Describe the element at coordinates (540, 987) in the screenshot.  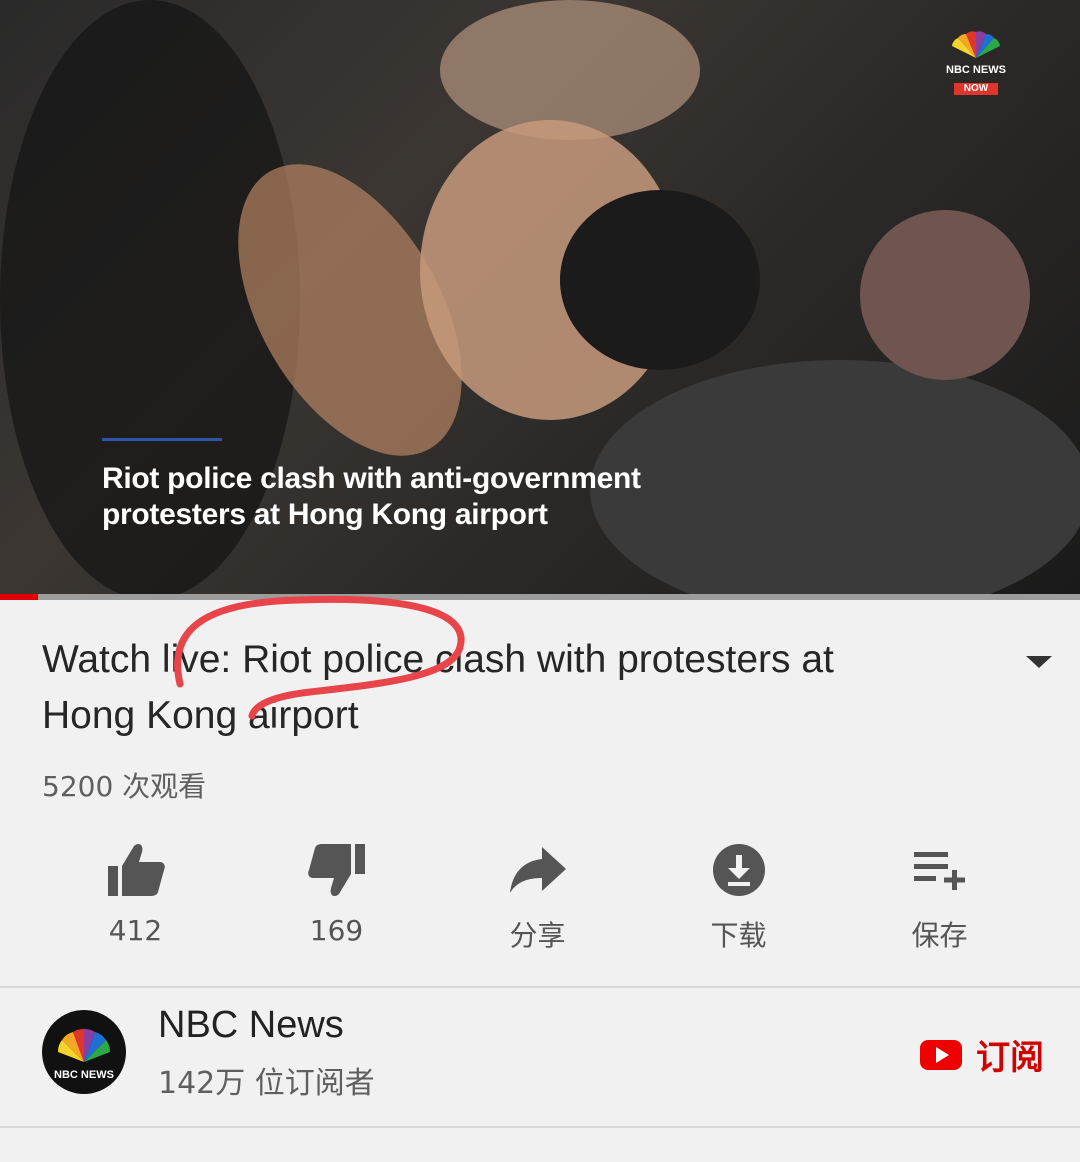
I see `section-divider` at that location.